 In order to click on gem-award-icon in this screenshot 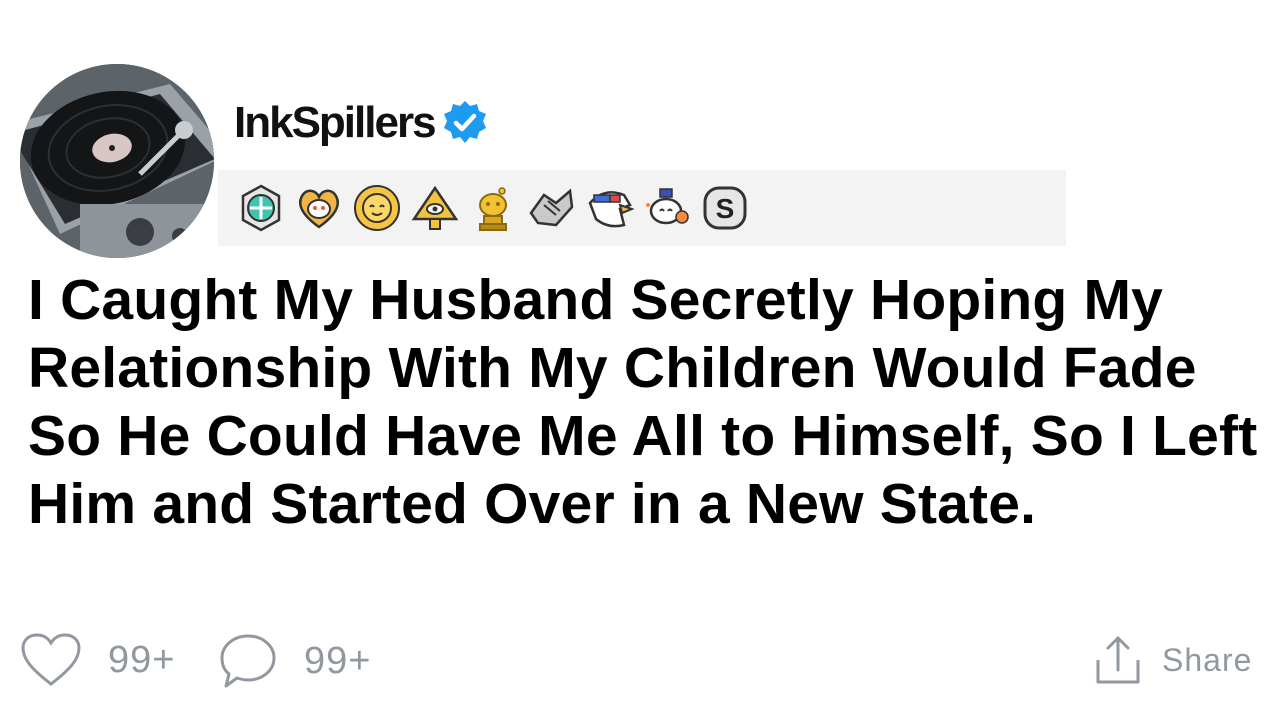, I will do `click(261, 208)`.